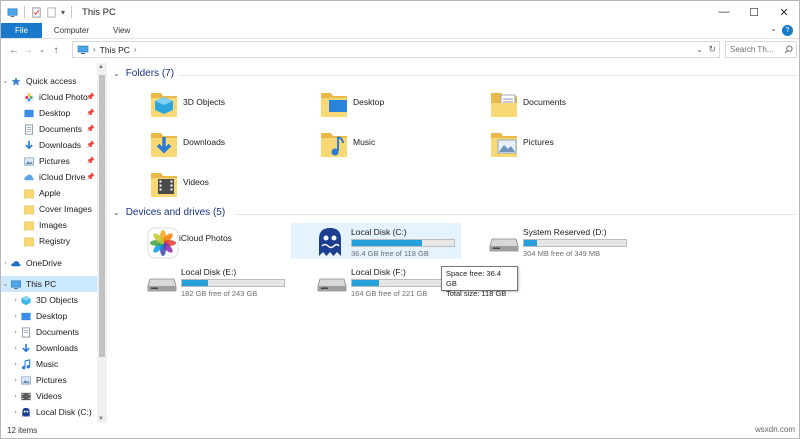  I want to click on drive-icloud-photos: iCloud Photos, so click(228, 243).